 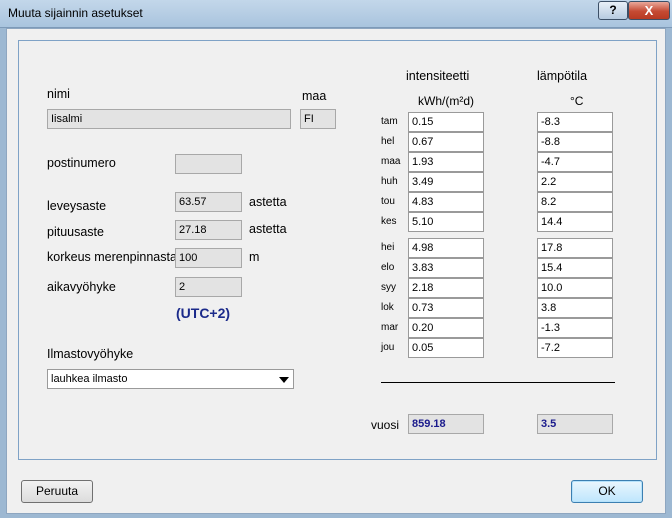 What do you see at coordinates (562, 76) in the screenshot?
I see `temperature-header: lämpötila` at bounding box center [562, 76].